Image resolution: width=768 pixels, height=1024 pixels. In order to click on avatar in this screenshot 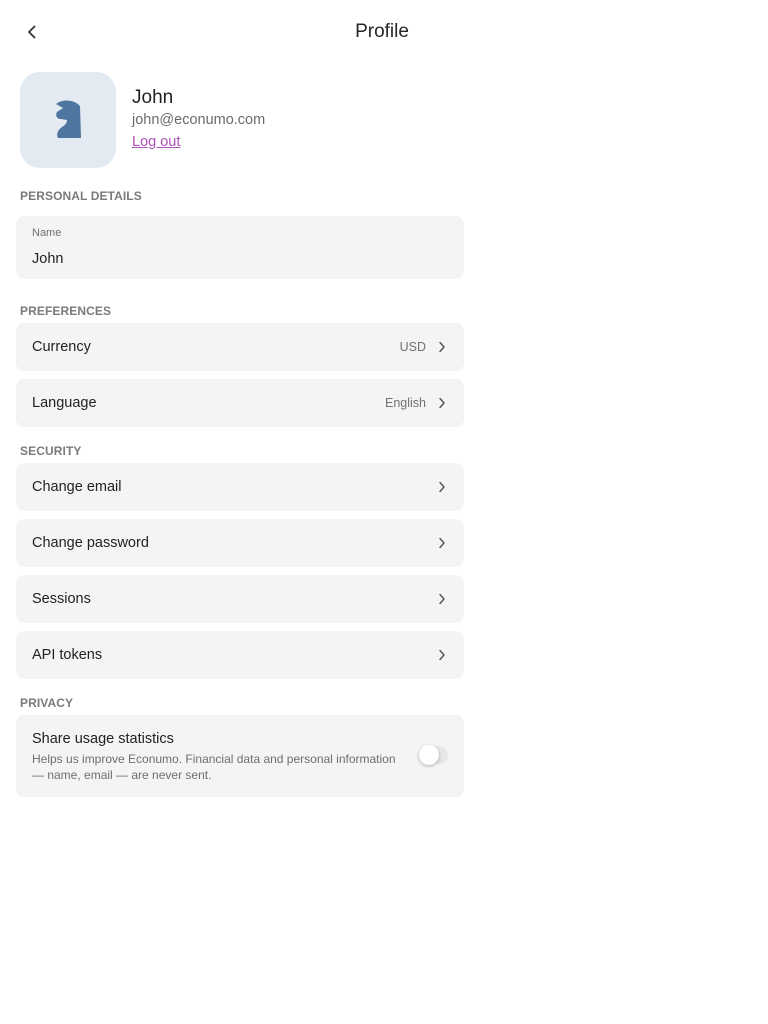, I will do `click(68, 120)`.